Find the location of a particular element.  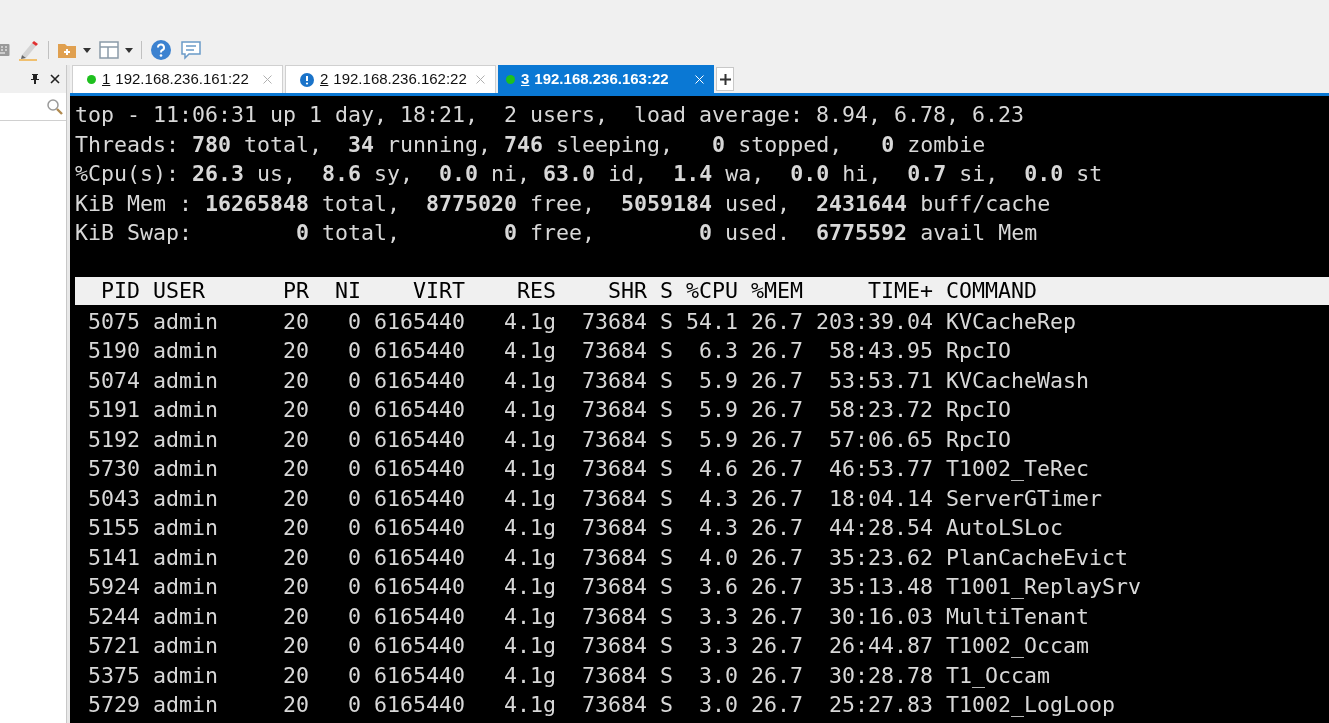

summary-line: %Cpu(s): 26.3 us, 8.6 sy, 0.0 ni, 63.0 id, 1.4 wa, 0.0 hi, 0.7 si, 0.0 st is located at coordinates (589, 174).